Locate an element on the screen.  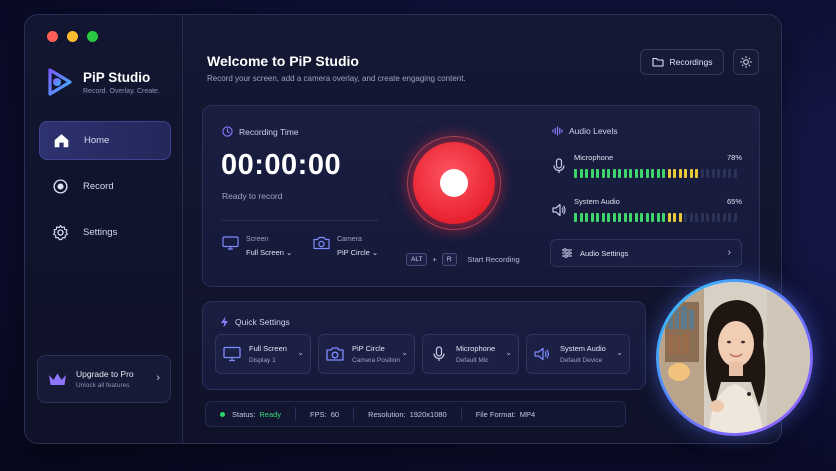
record-button is located at coordinates (454, 183).